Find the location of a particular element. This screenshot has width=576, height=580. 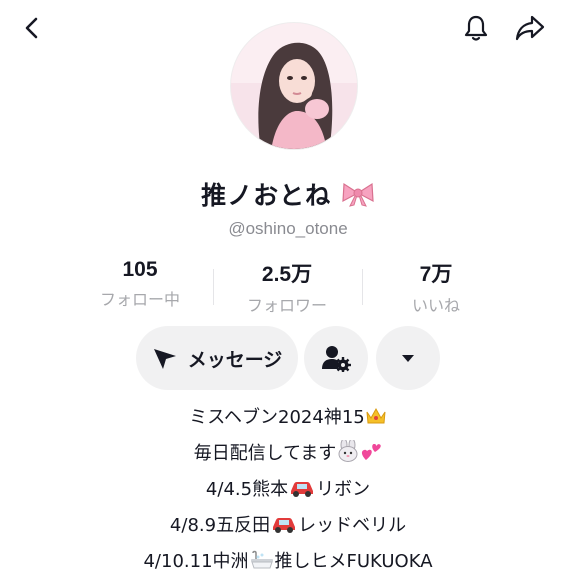

two-hearts-icon is located at coordinates (372, 452).